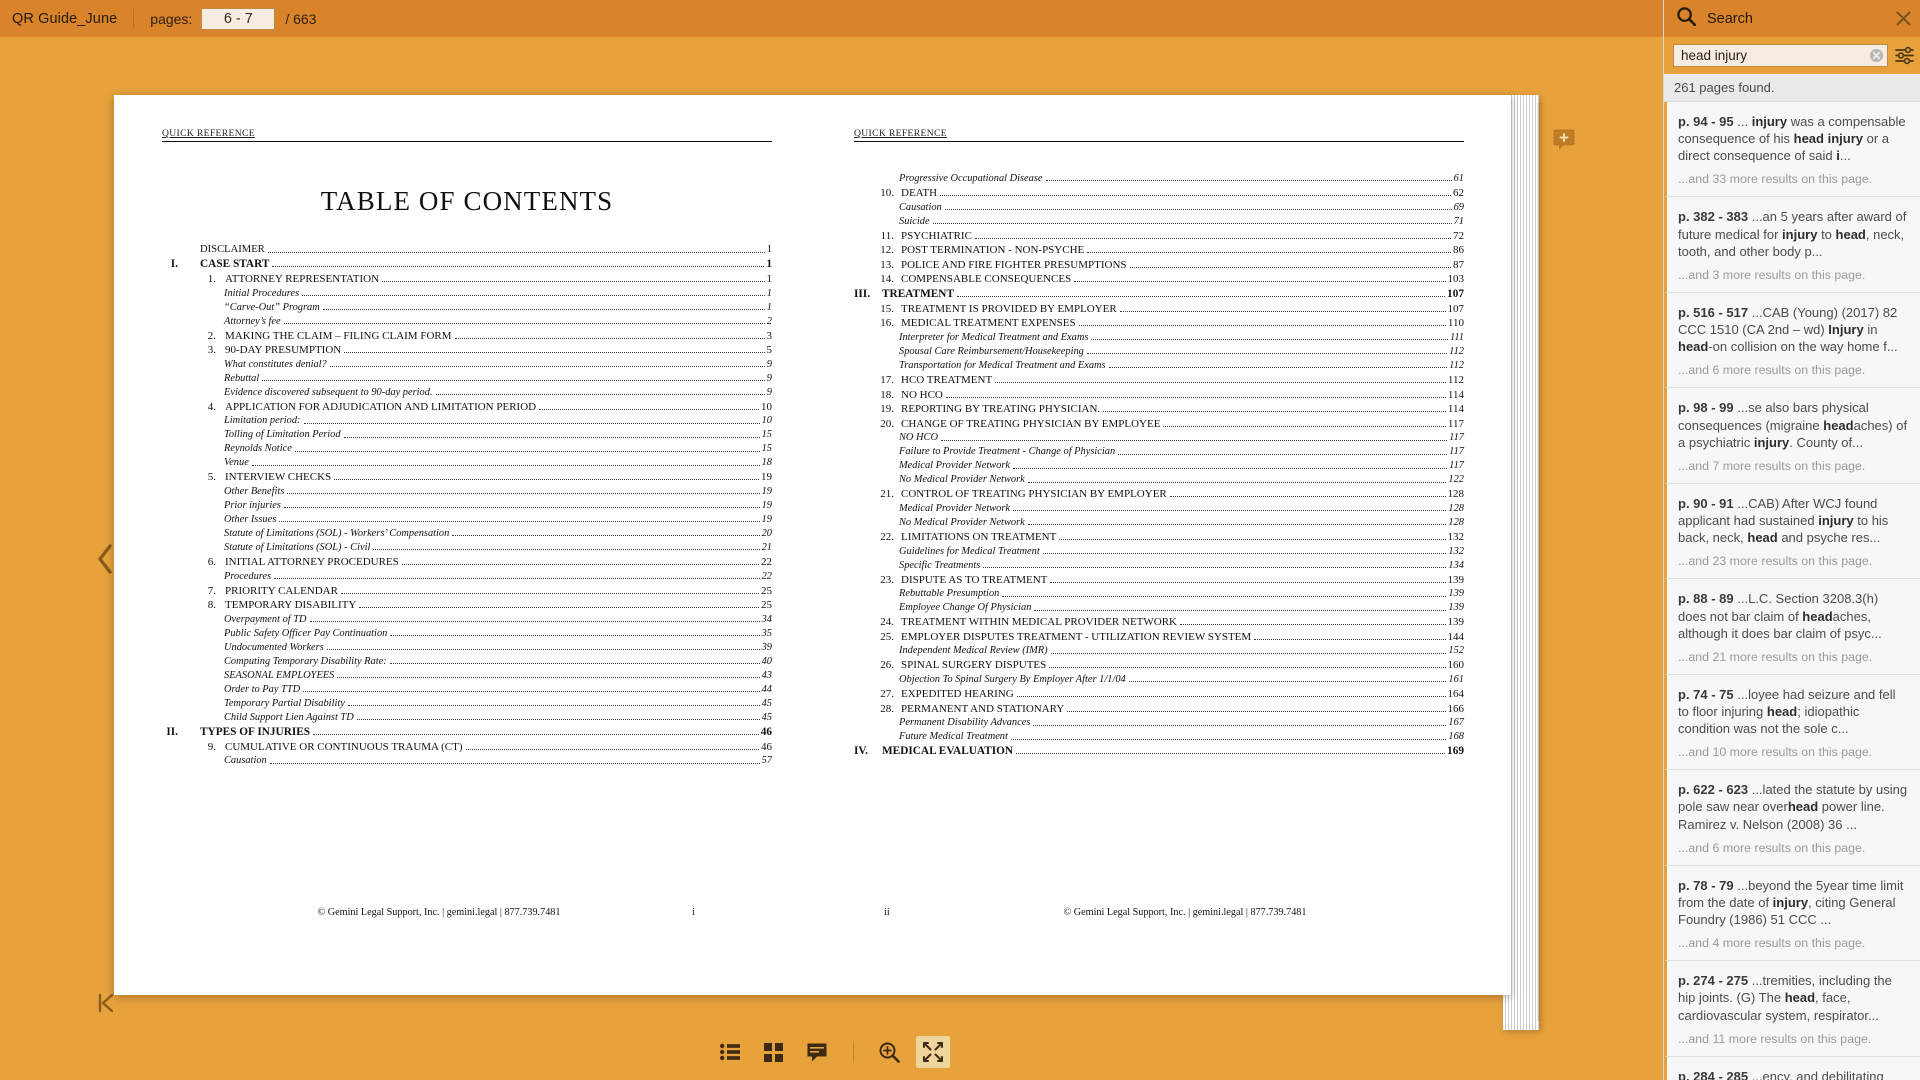 This screenshot has height=1080, width=1920. Describe the element at coordinates (467, 747) in the screenshot. I see `toc-entry: 9. CUMULATIVE OR CONTINUOUS TRAUMA (CT) 46` at that location.